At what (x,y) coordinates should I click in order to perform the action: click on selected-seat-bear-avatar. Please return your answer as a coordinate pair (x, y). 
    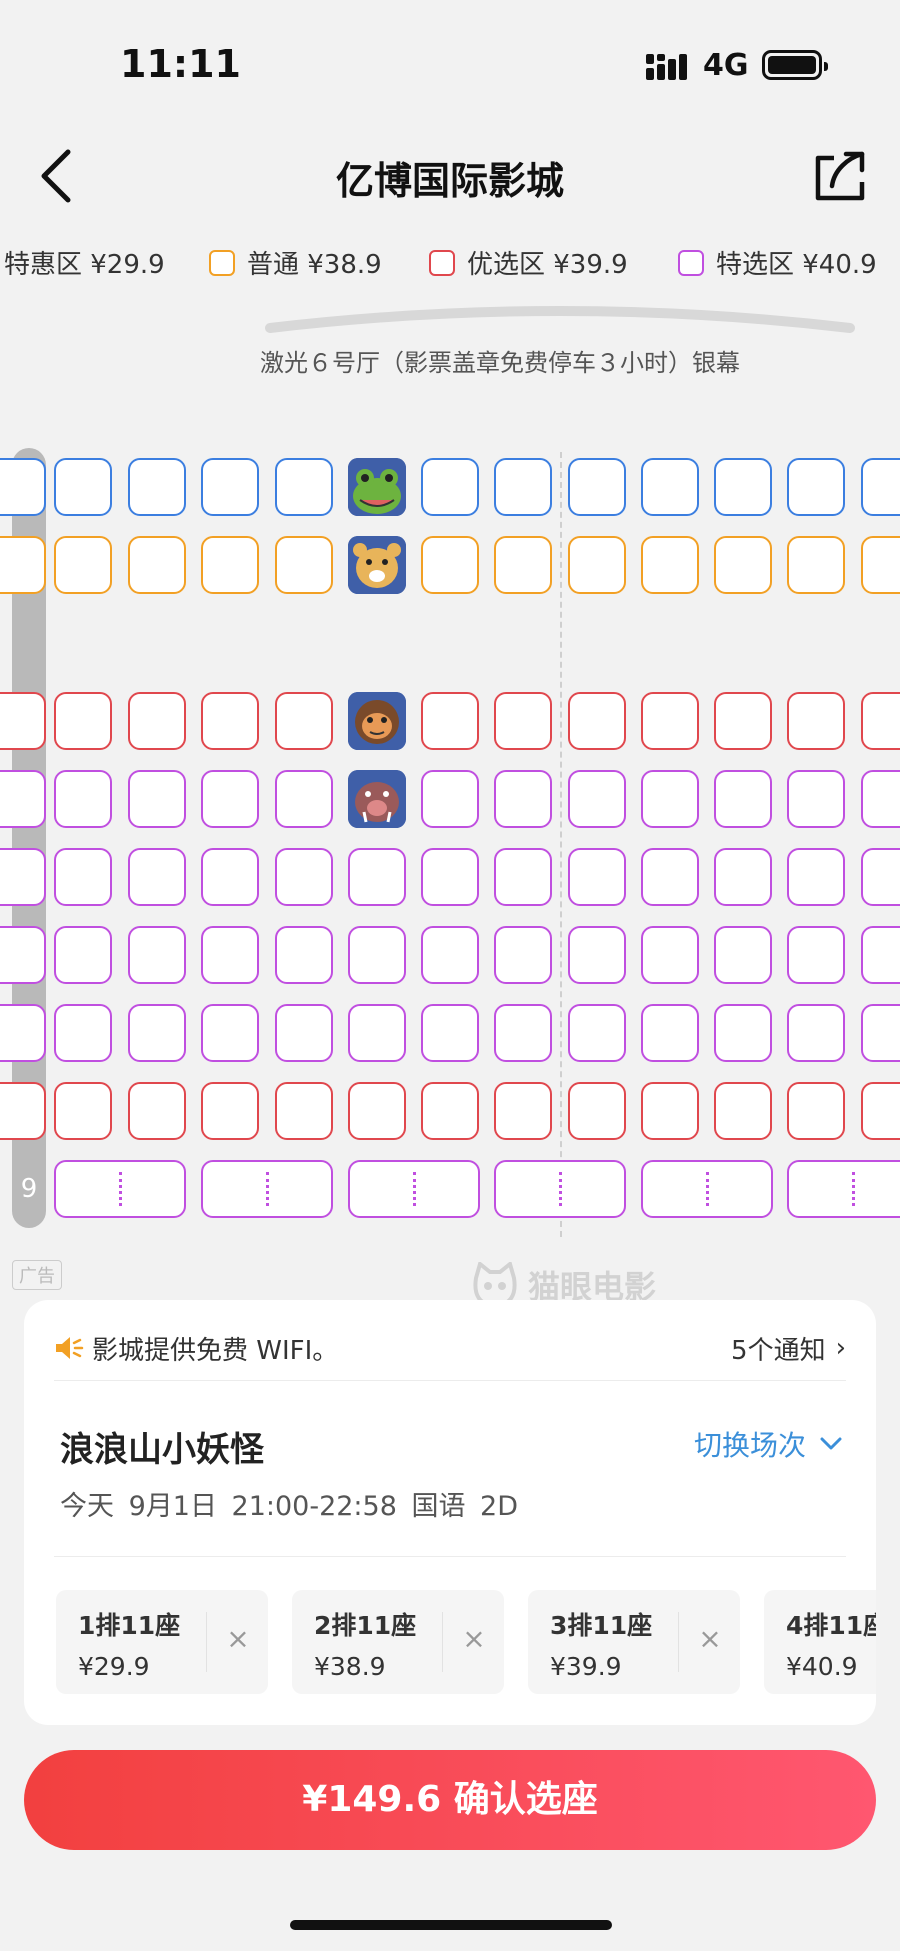
    Looking at the image, I should click on (377, 565).